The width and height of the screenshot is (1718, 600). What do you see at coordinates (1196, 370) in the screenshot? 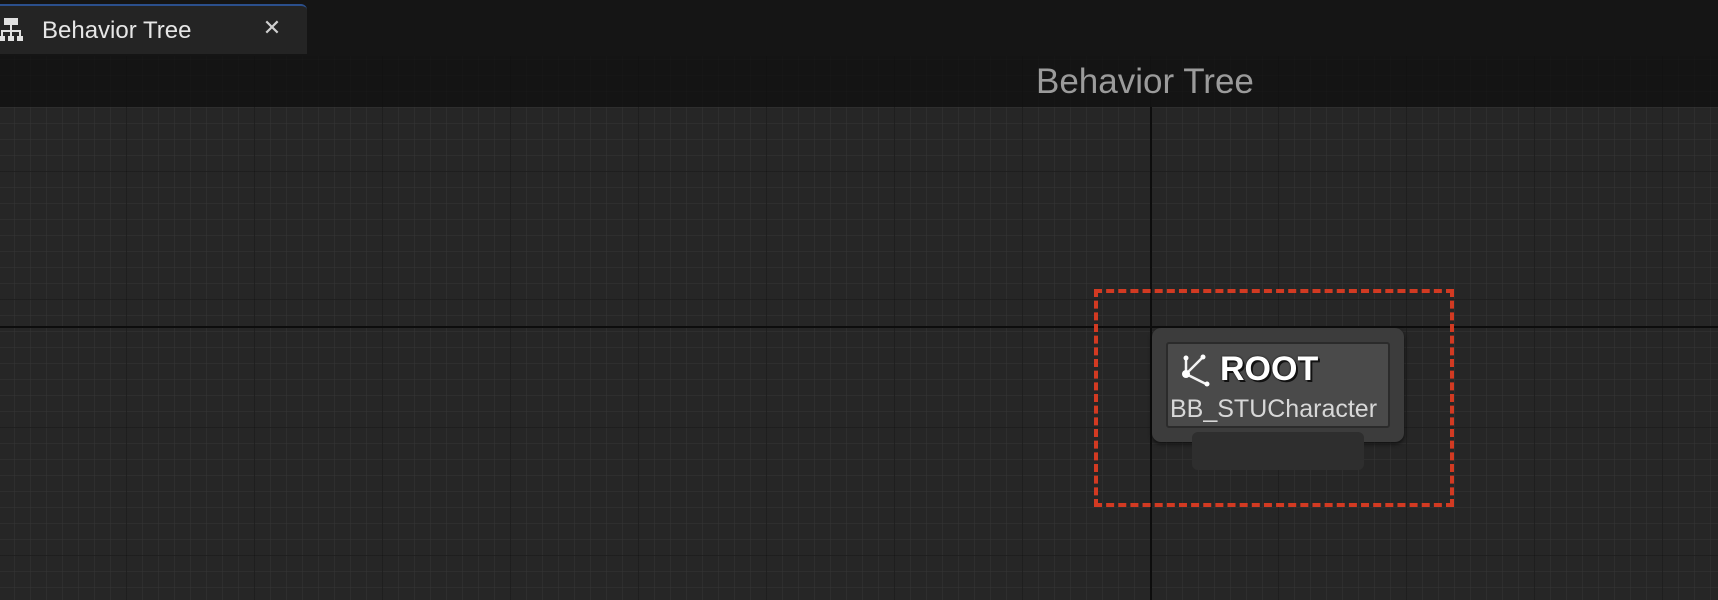
I see `root-node-icon` at bounding box center [1196, 370].